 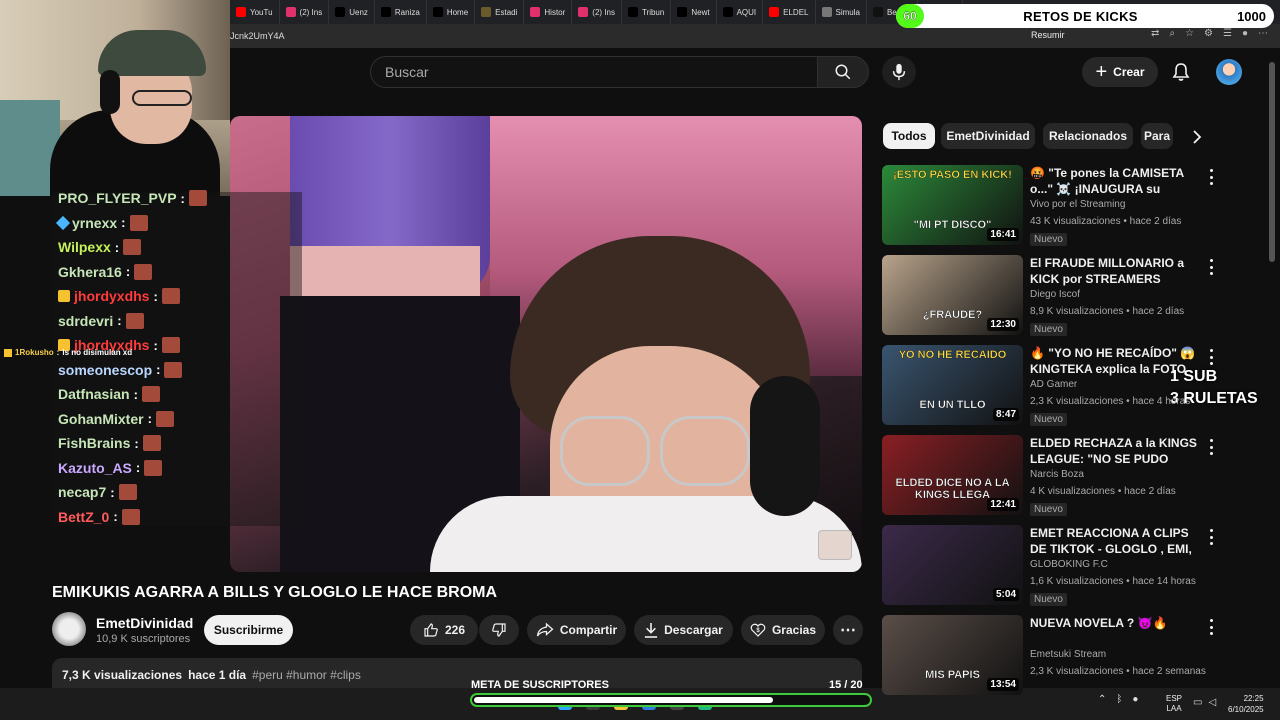 I want to click on browser-tab: AQUI, so click(x=740, y=12).